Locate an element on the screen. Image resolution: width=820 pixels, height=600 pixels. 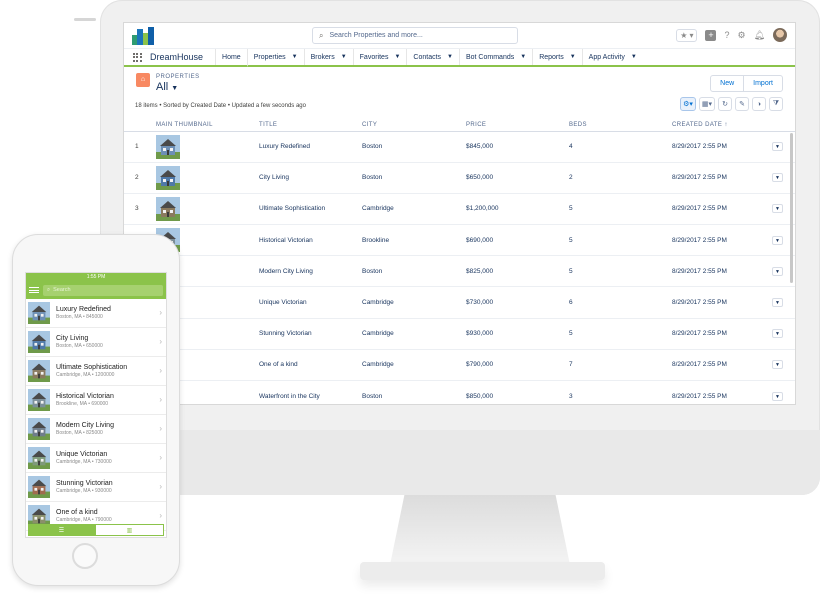
list-item-subtitle: Brookline, MA • 690000 is located at coordinates (82, 404).